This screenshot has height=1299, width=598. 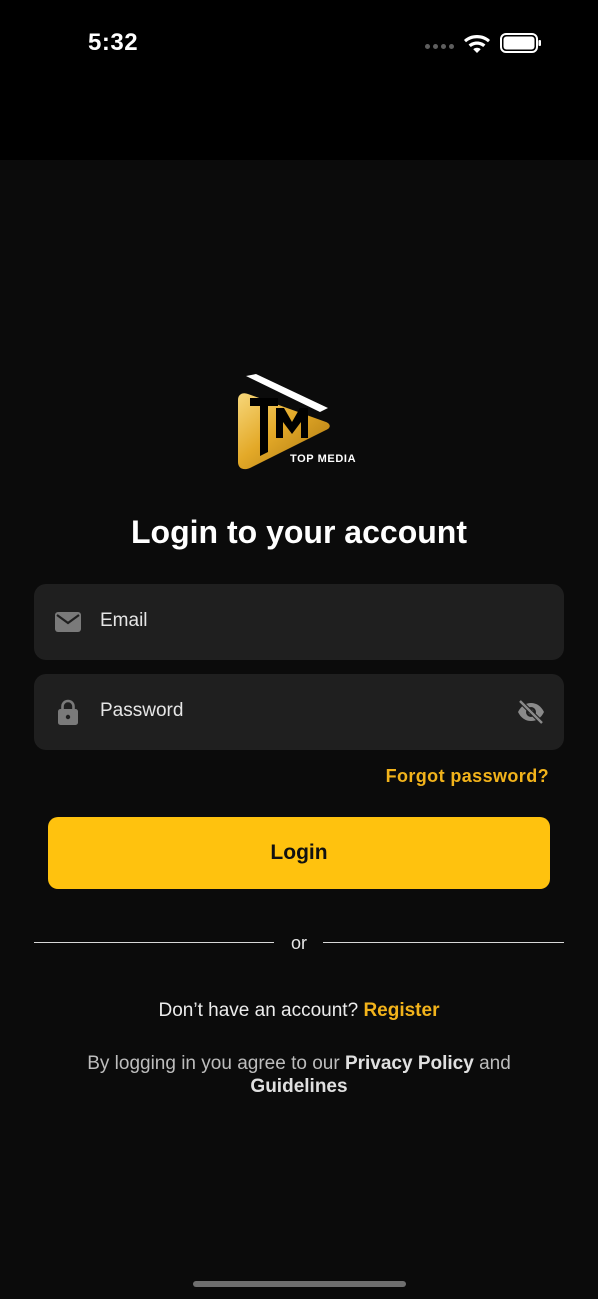 What do you see at coordinates (299, 80) in the screenshot?
I see `status-bar: 5:32` at bounding box center [299, 80].